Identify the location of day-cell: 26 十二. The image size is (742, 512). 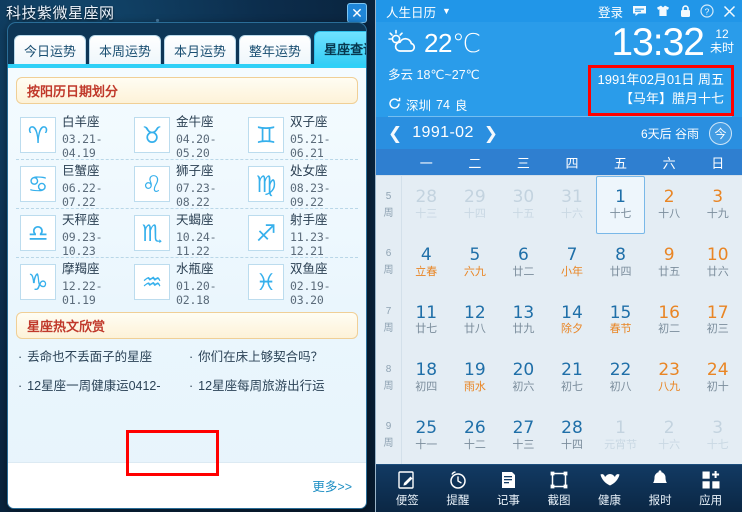
(475, 435).